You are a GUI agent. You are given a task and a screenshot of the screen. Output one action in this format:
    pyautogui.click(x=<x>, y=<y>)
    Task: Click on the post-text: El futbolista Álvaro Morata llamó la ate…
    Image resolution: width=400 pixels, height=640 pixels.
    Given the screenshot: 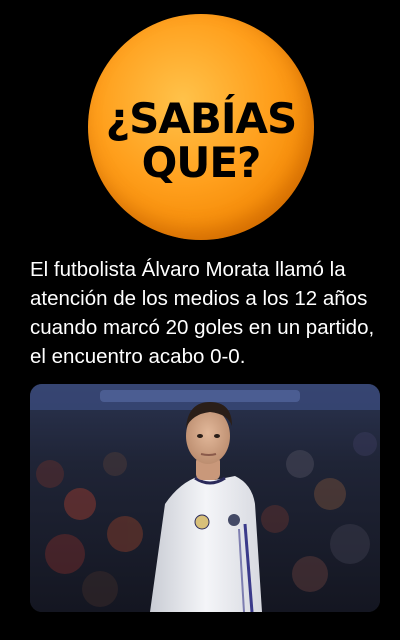 What is the action you would take?
    pyautogui.click(x=202, y=313)
    